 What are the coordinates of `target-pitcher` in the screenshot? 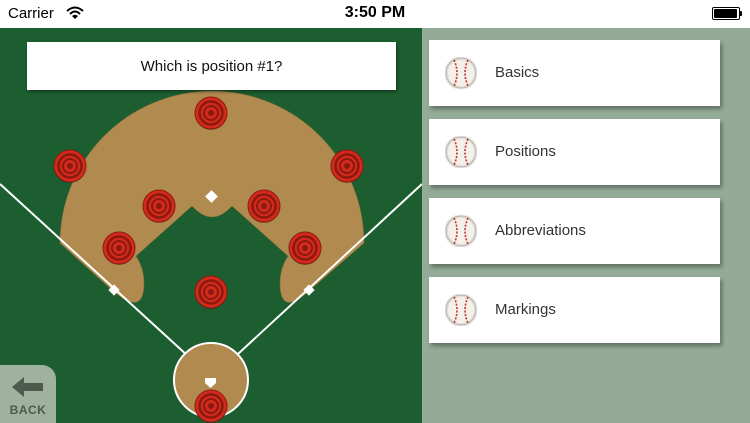 It's located at (211, 292).